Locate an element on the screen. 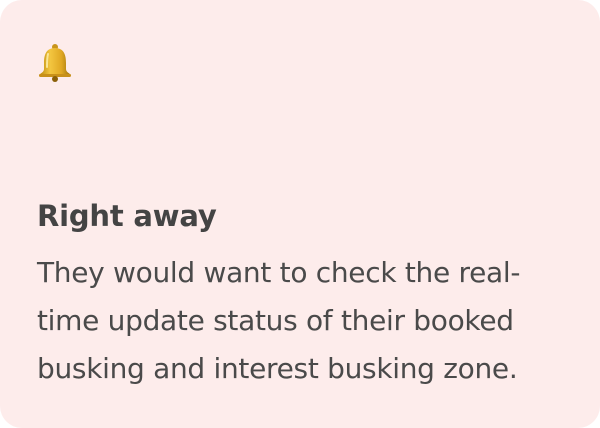 This screenshot has width=600, height=428. card-title: Right away is located at coordinates (127, 216).